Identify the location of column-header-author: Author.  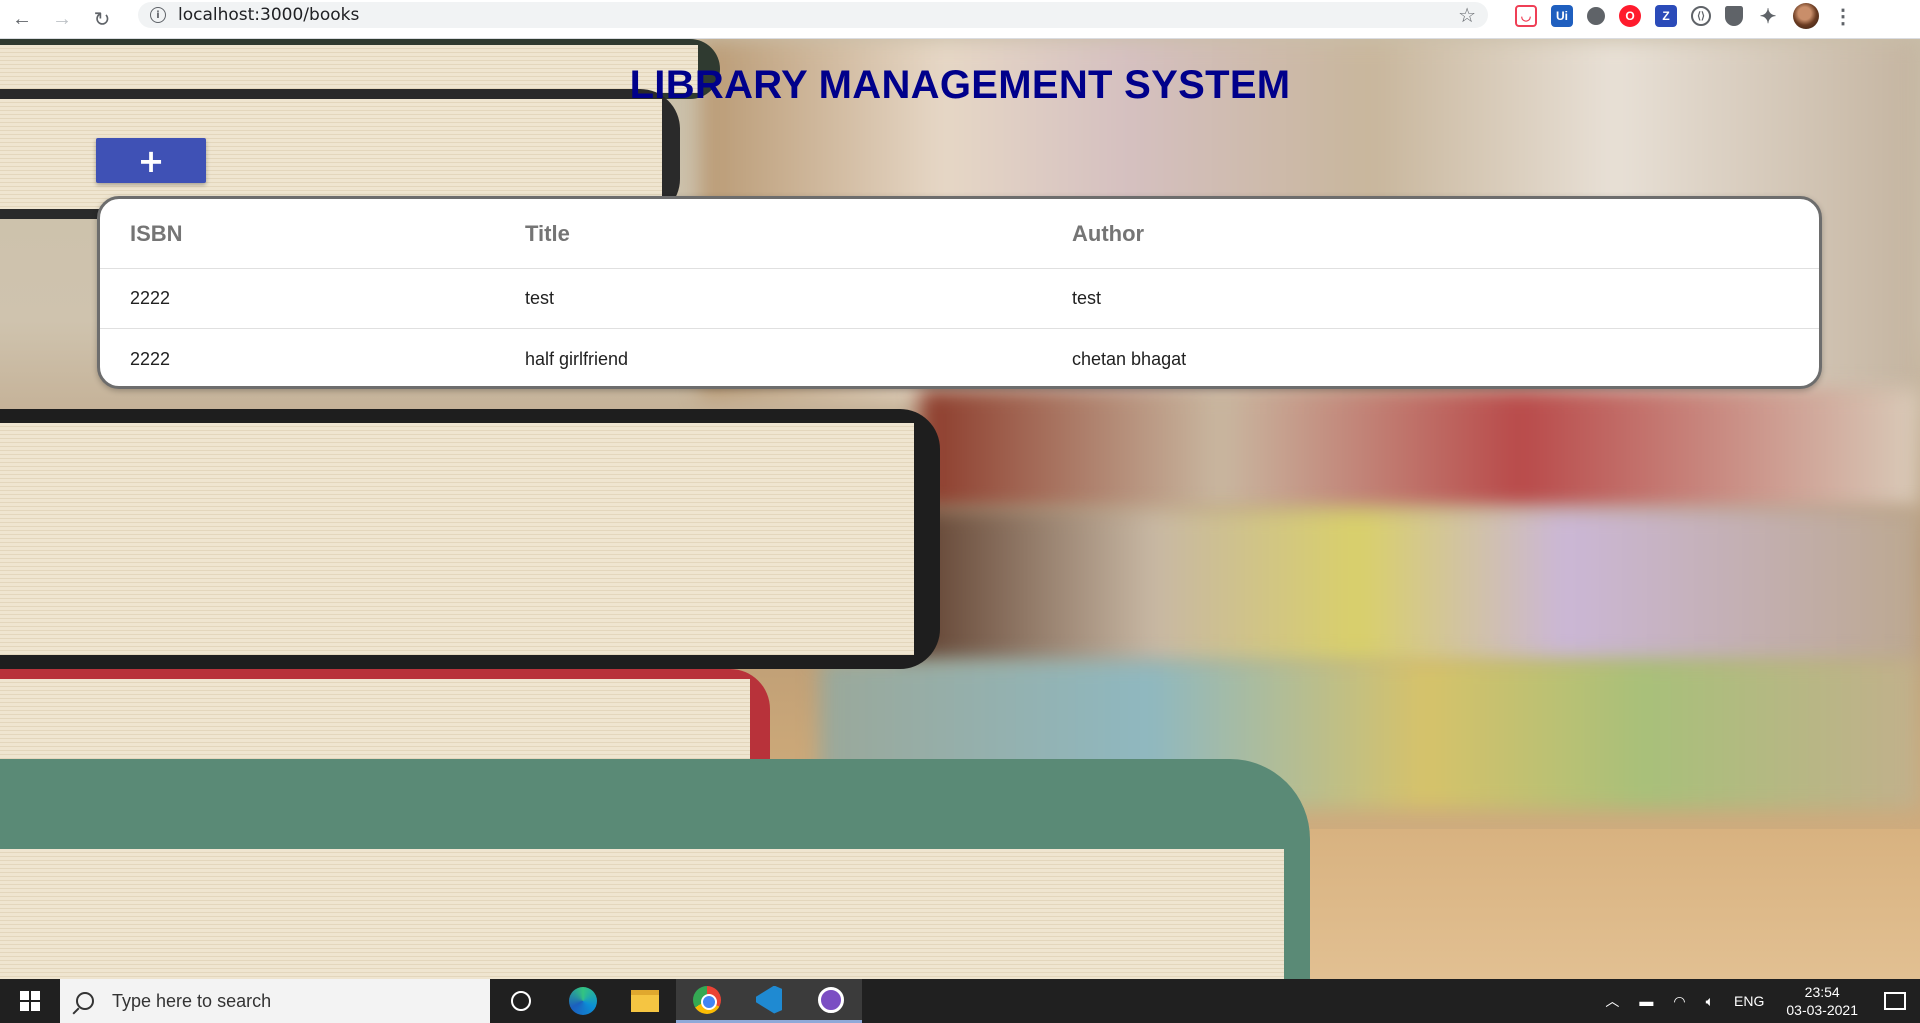
(1108, 234).